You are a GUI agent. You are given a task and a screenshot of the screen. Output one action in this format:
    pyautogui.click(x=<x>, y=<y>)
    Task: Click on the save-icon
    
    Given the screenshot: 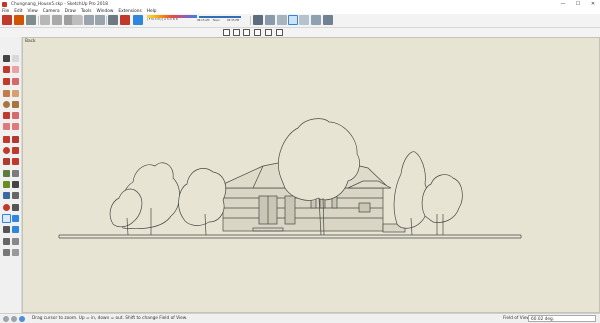 What is the action you would take?
    pyautogui.click(x=31, y=20)
    